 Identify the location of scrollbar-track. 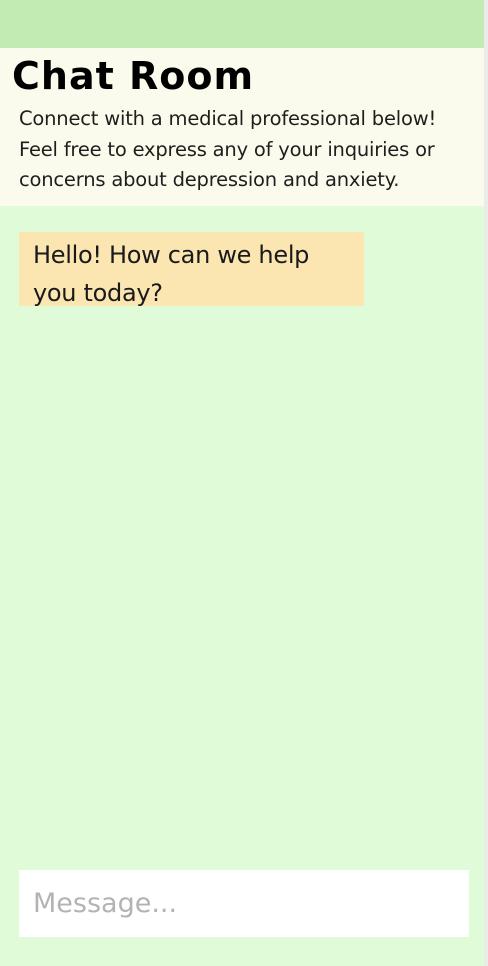
(486, 483).